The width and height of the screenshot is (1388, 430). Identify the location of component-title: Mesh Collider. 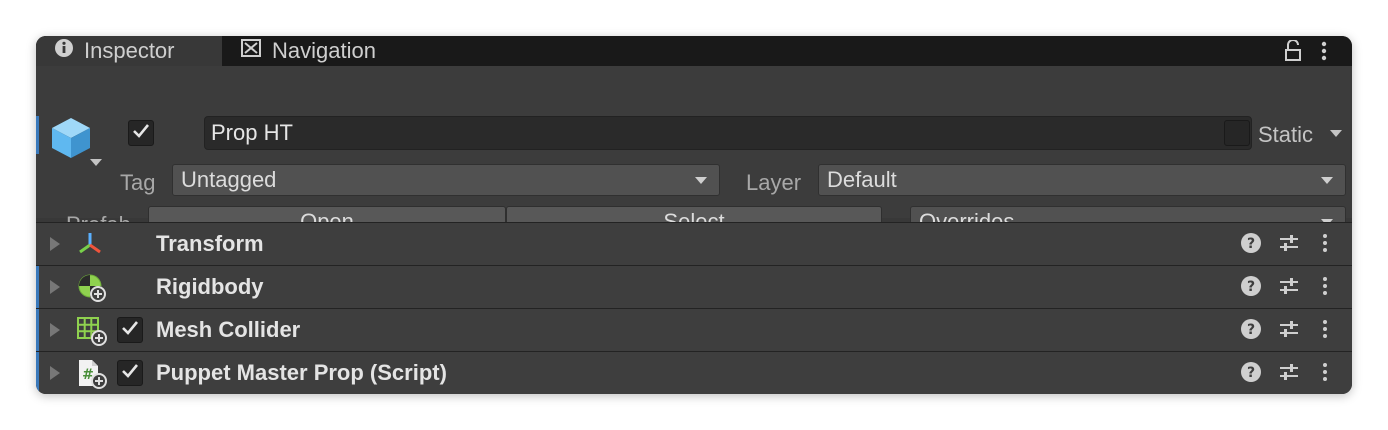
(228, 329).